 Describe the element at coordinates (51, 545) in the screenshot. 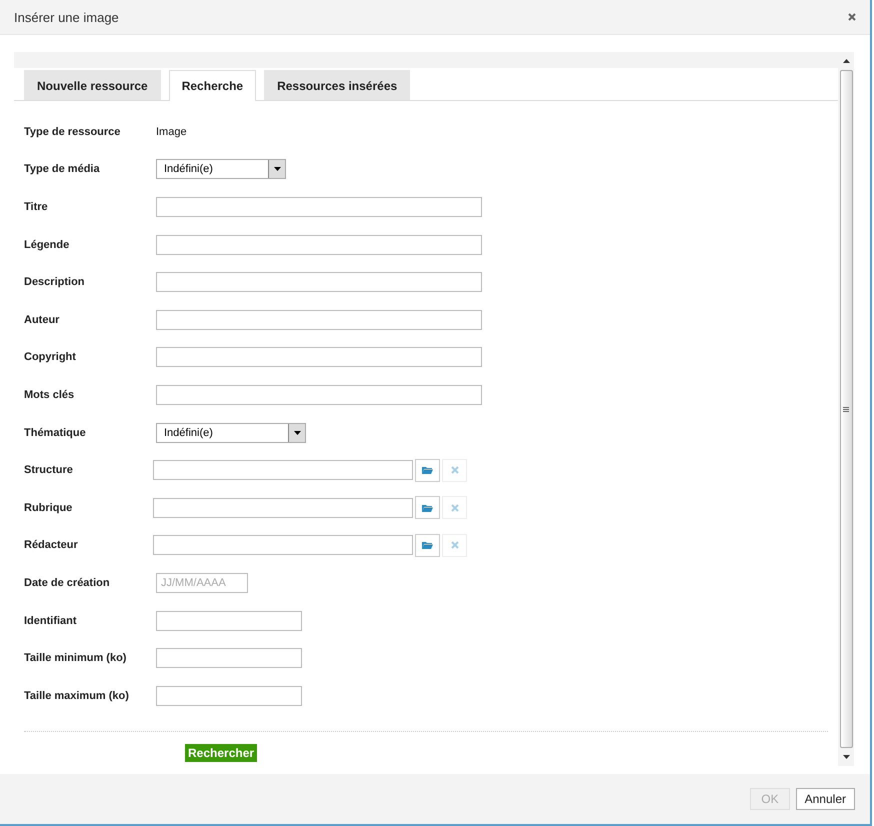

I see `field-label: Rédacteur` at that location.